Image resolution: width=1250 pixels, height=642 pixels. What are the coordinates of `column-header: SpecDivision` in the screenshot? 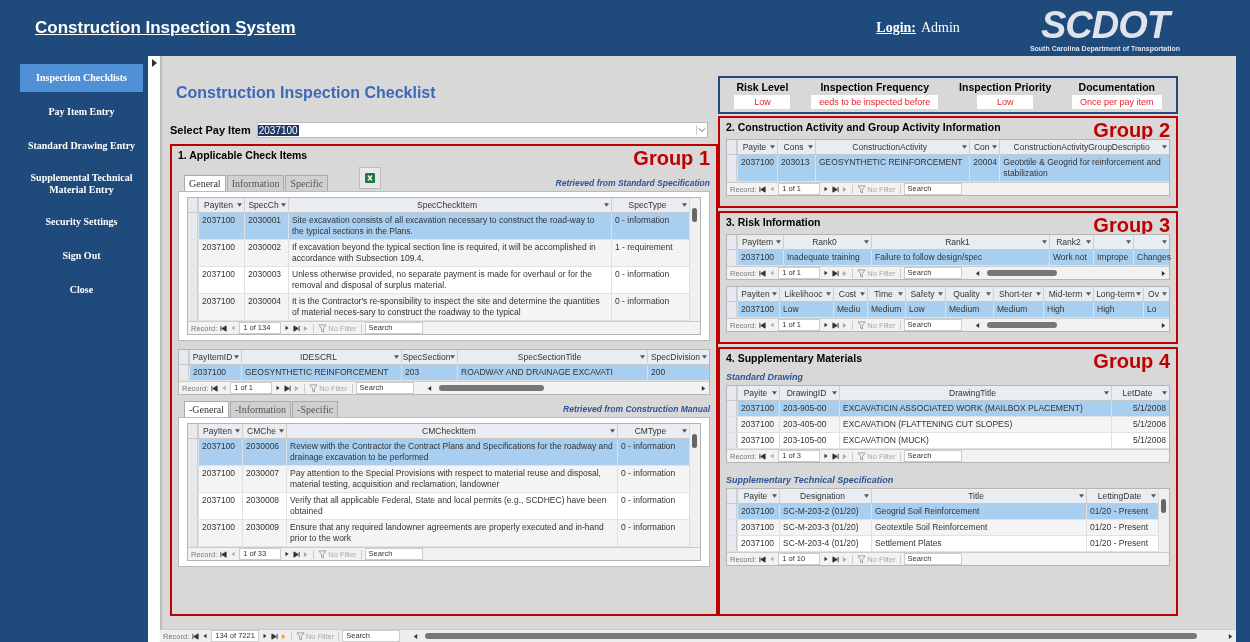 It's located at (678, 357).